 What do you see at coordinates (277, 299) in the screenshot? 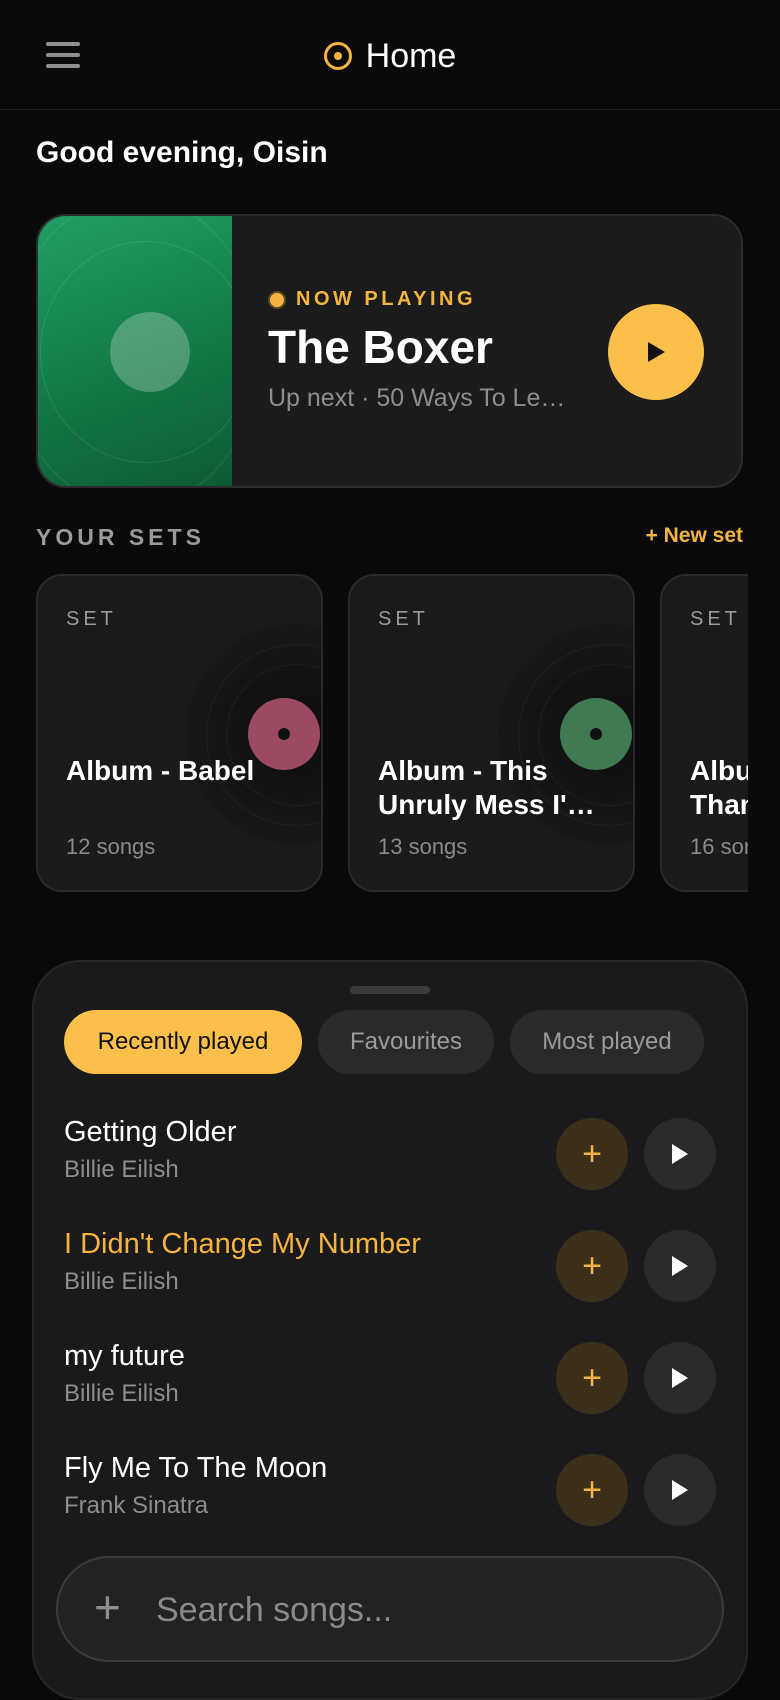
I see `live-dot-icon` at bounding box center [277, 299].